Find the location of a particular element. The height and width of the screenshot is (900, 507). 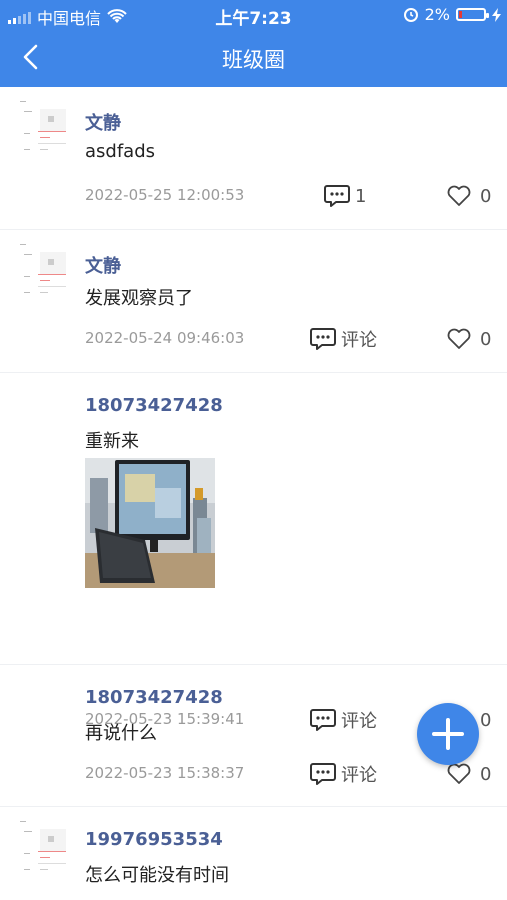

top-bar: 中国电信 上午7:23 2% 班级圈 is located at coordinates (253, 43).